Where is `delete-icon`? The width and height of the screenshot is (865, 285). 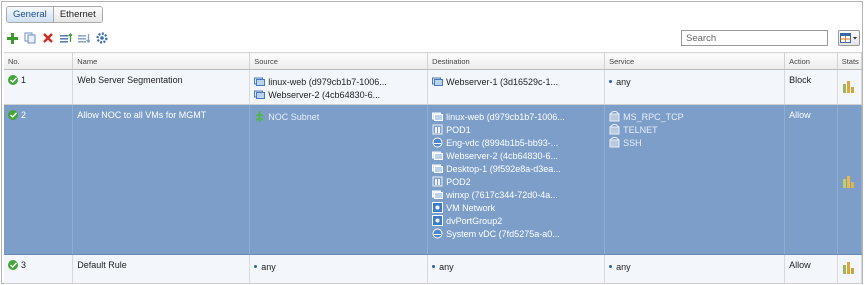
delete-icon is located at coordinates (48, 38).